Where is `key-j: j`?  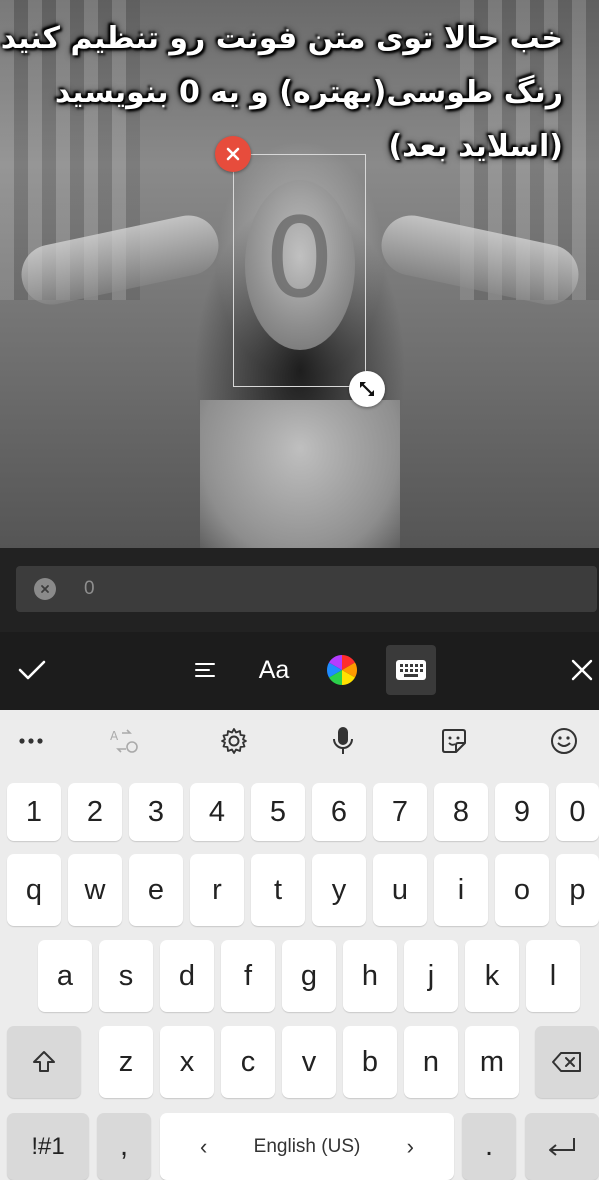 key-j: j is located at coordinates (431, 976).